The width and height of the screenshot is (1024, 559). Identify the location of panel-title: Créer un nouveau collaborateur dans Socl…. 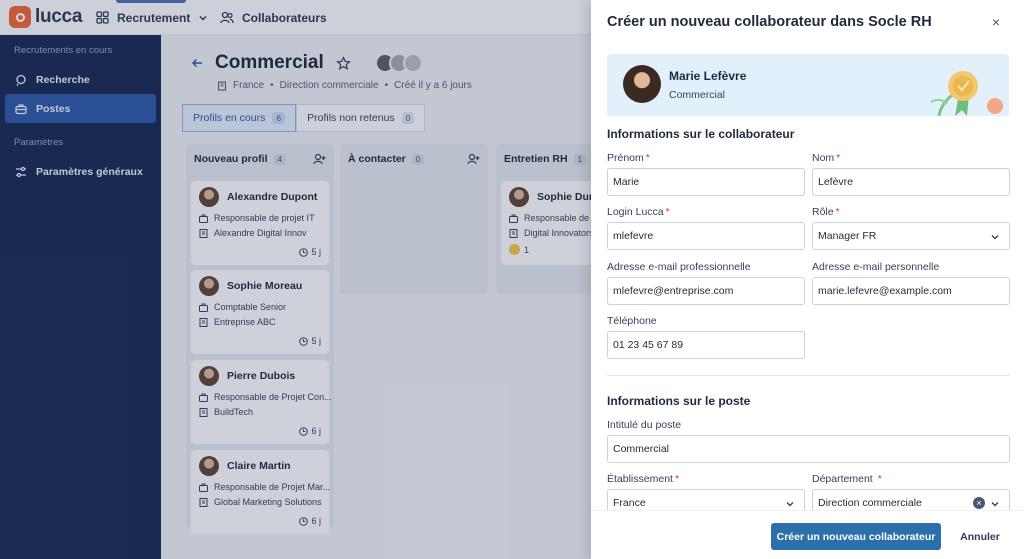
(769, 22).